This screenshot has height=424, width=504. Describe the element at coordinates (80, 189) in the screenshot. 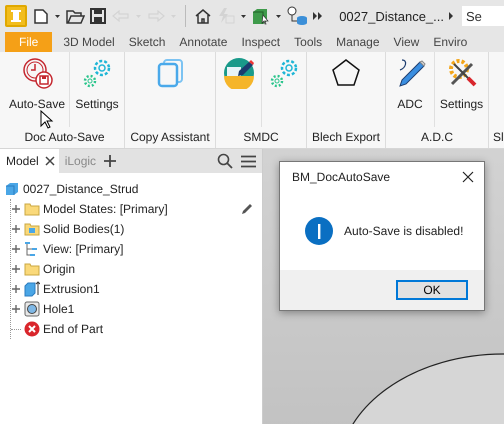

I see `tree-item: 0027_Distance_Strud` at that location.